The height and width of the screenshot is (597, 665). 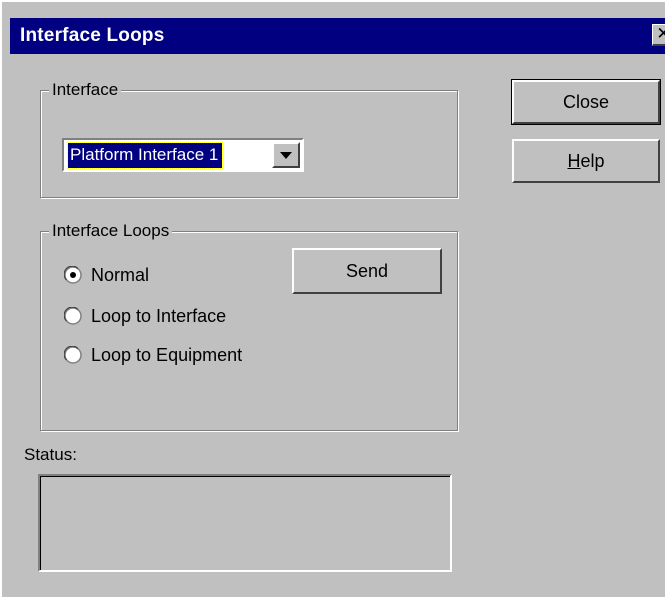 What do you see at coordinates (73, 275) in the screenshot?
I see `radio-checked-icon` at bounding box center [73, 275].